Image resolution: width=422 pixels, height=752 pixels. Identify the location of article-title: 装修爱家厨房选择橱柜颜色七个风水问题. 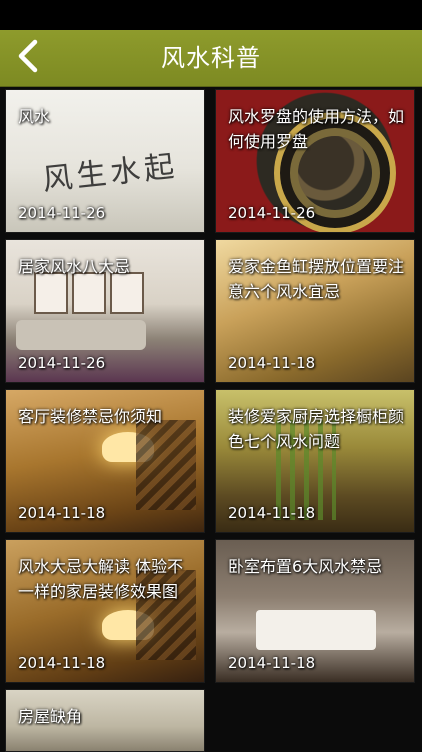
(316, 429).